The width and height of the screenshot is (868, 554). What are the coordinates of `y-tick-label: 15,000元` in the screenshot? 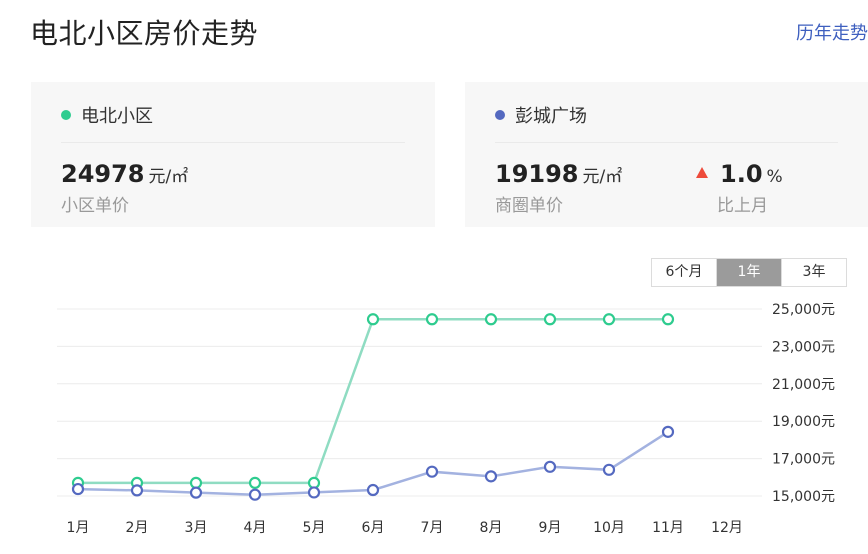 It's located at (803, 497).